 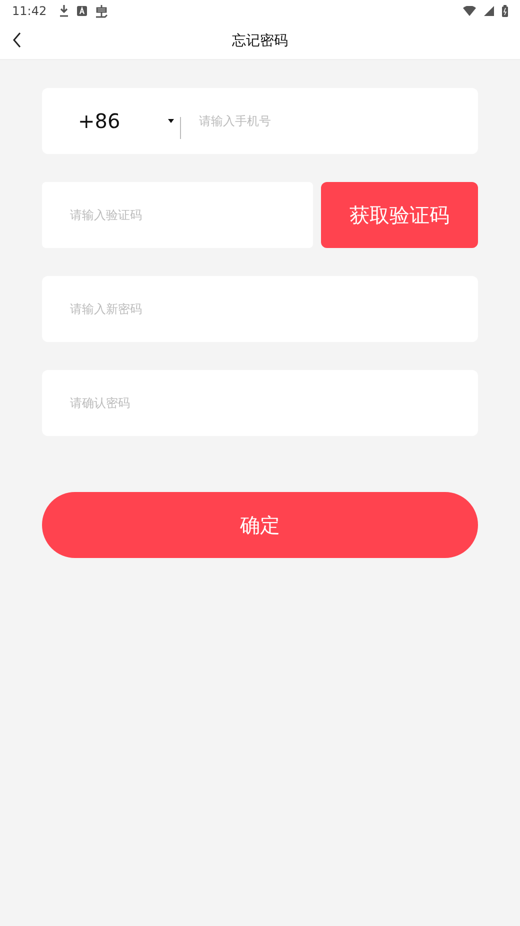 I want to click on page-title: 忘记密码, so click(x=260, y=41).